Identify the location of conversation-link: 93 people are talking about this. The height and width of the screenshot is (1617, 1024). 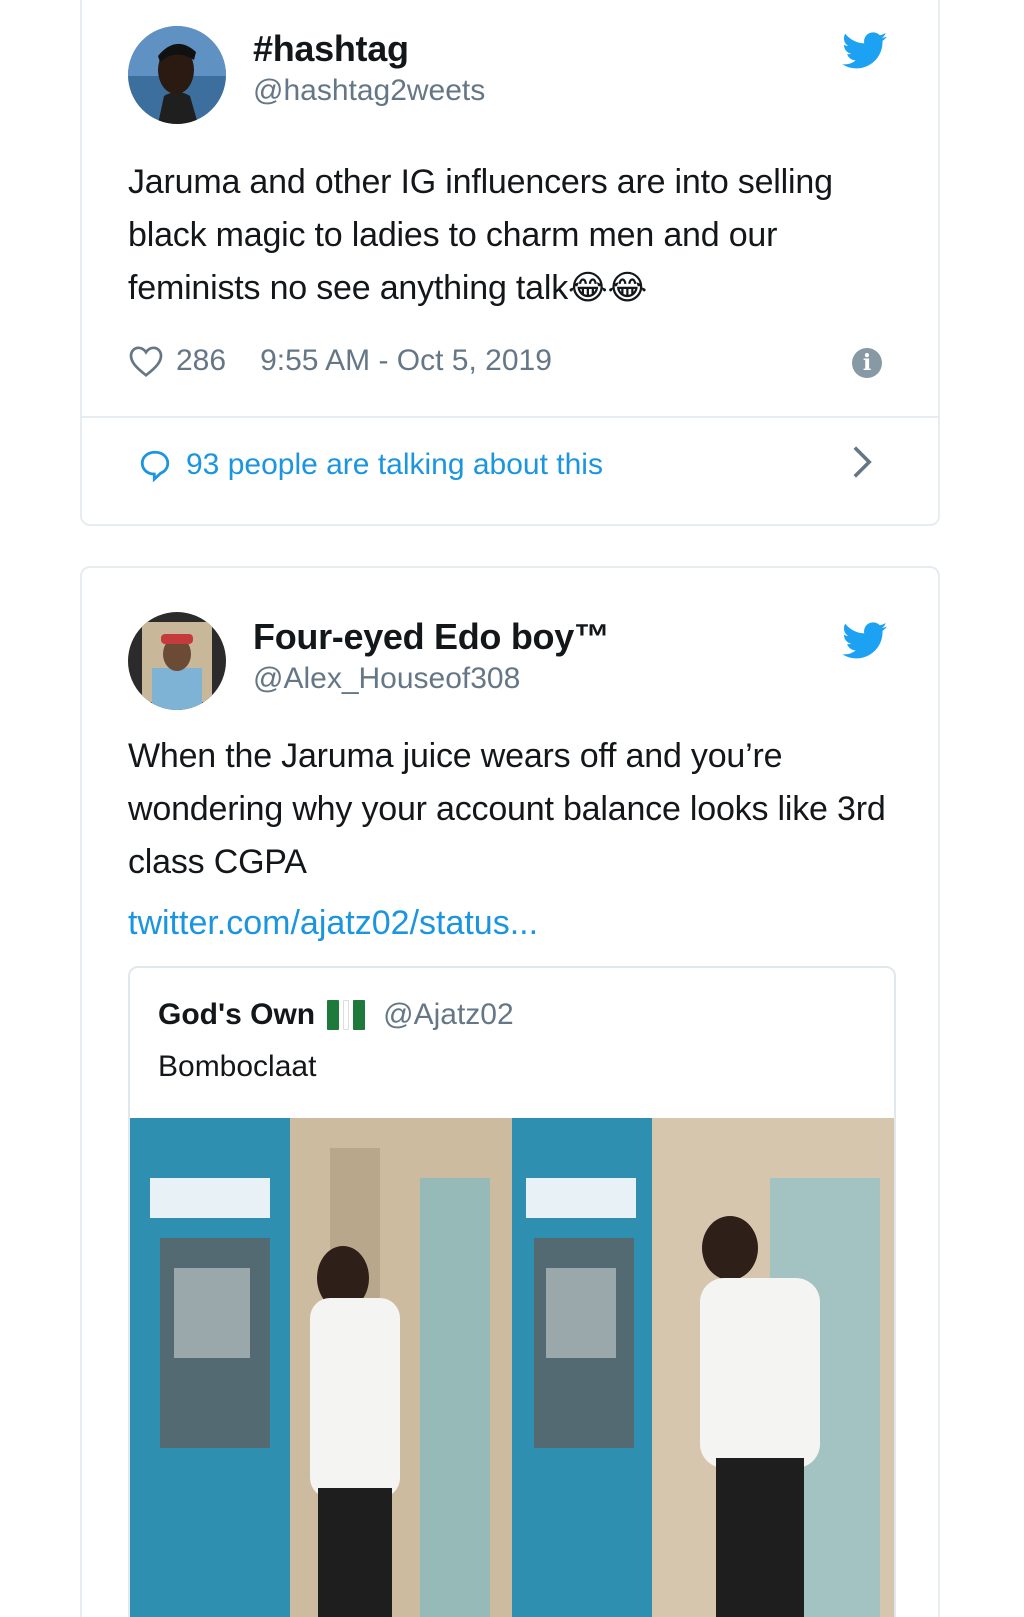
(370, 465).